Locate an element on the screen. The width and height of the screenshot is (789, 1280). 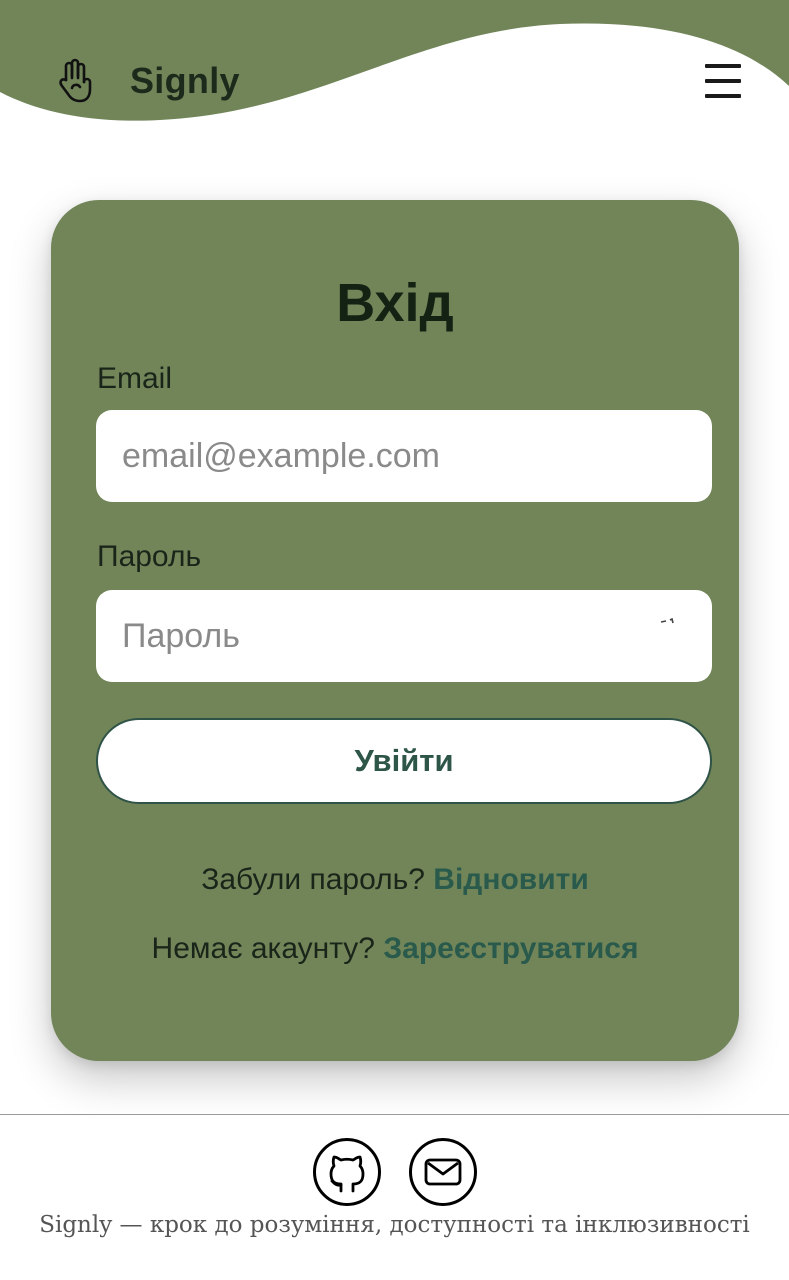
github-icon is located at coordinates (347, 1174).